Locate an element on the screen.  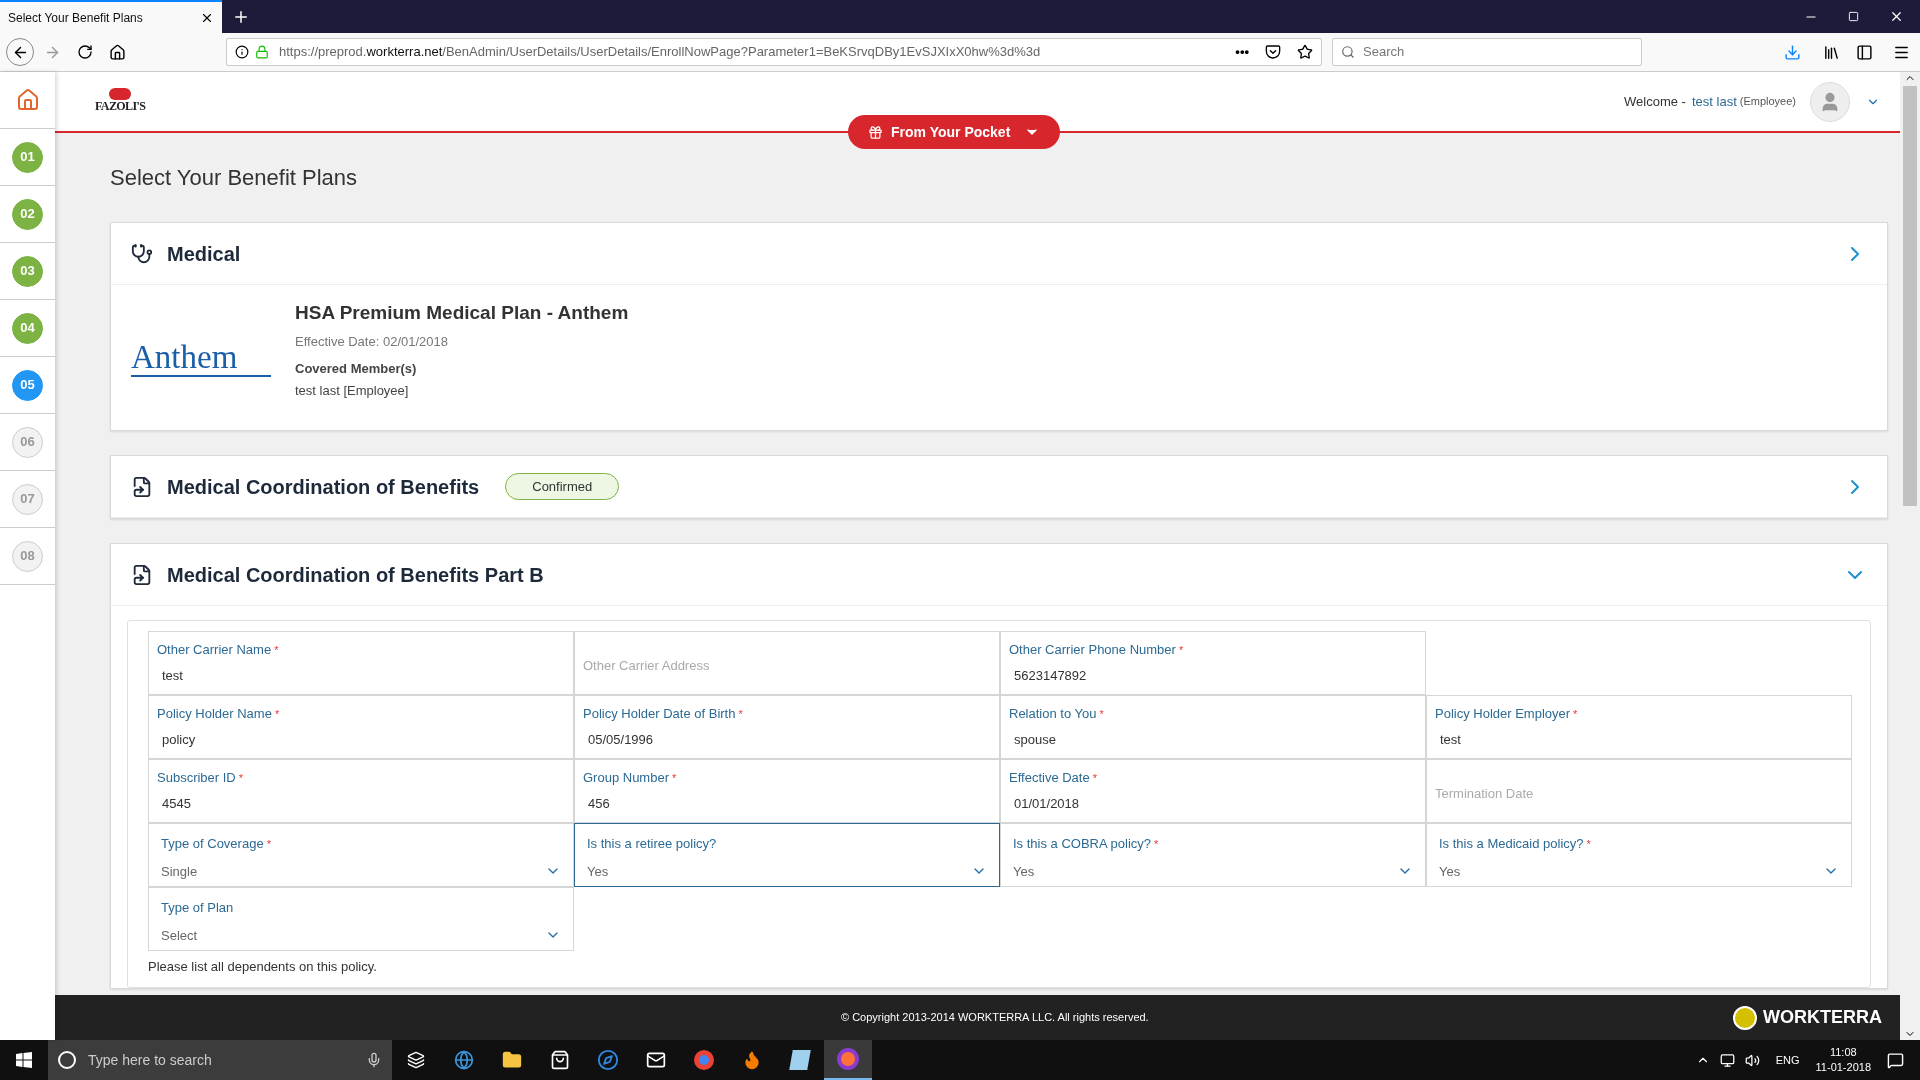
library-icon is located at coordinates (1831, 52).